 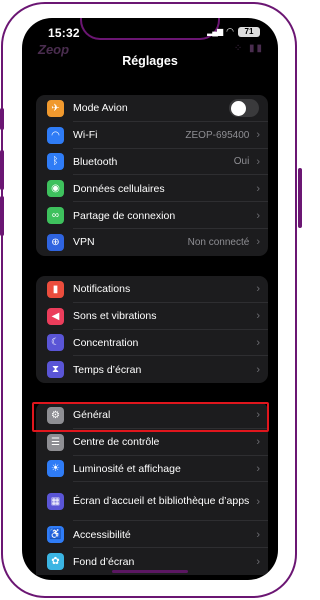 What do you see at coordinates (150, 61) in the screenshot?
I see `page-title: Réglages` at bounding box center [150, 61].